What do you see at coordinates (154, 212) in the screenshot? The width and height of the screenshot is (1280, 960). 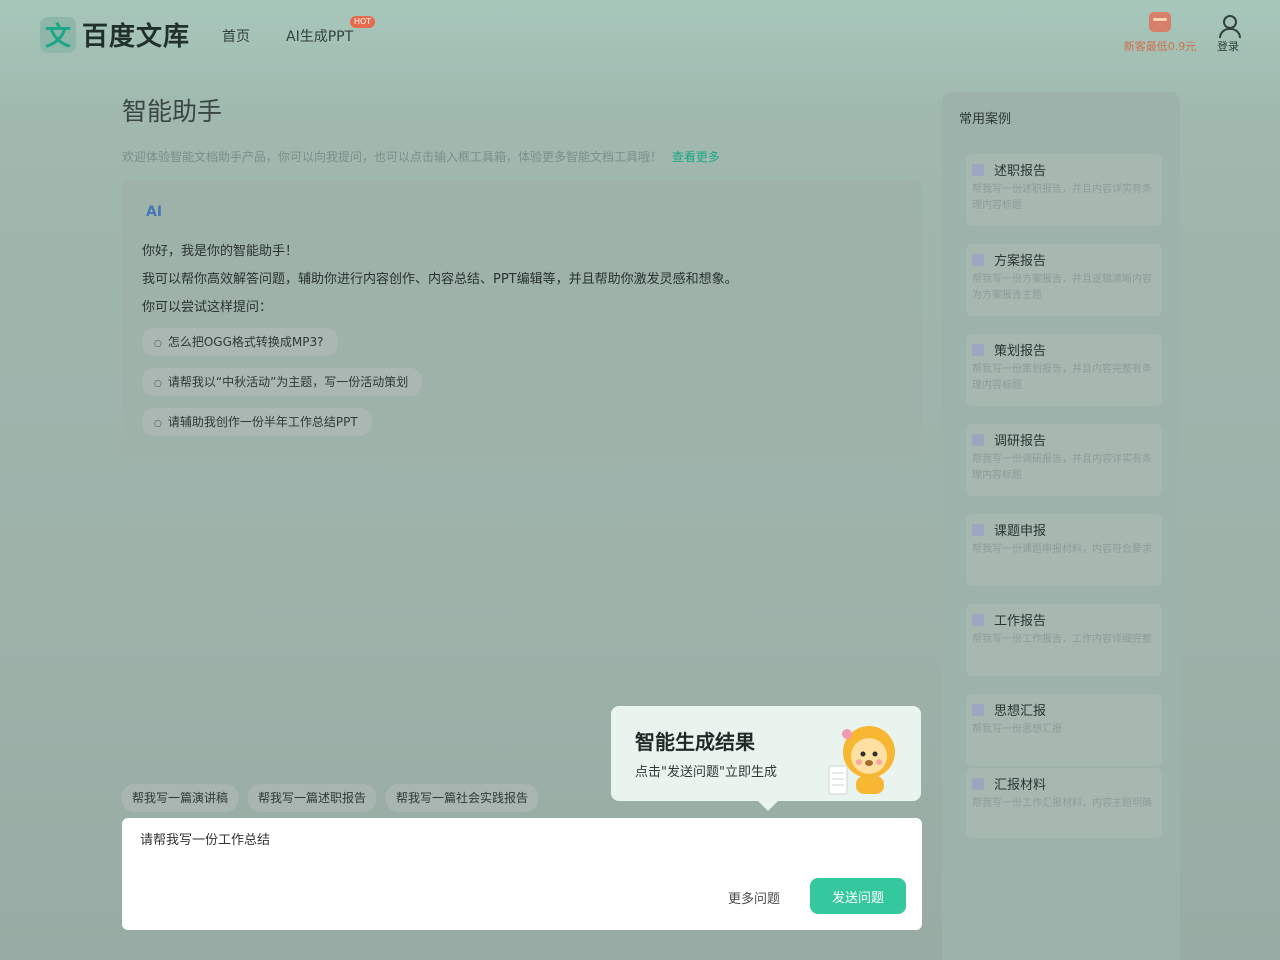 I see `ai-assistant-icon: AI` at bounding box center [154, 212].